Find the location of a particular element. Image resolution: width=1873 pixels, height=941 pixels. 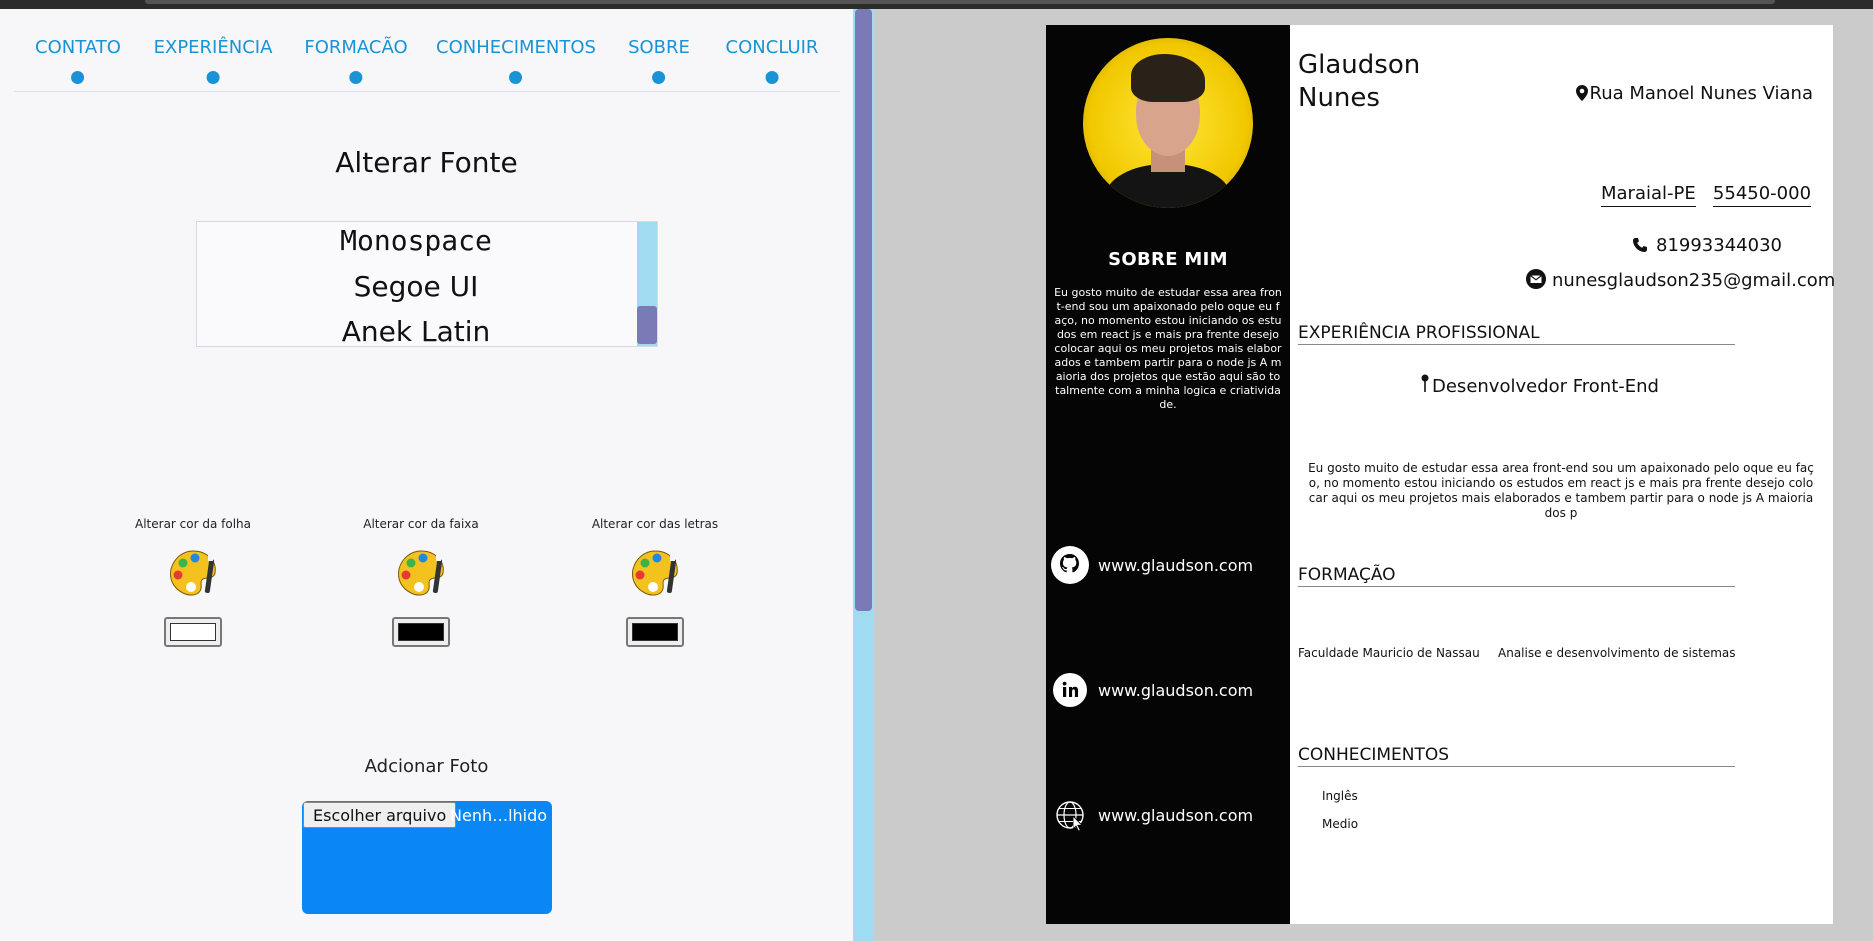

map-pin-icon is located at coordinates (1581, 93).